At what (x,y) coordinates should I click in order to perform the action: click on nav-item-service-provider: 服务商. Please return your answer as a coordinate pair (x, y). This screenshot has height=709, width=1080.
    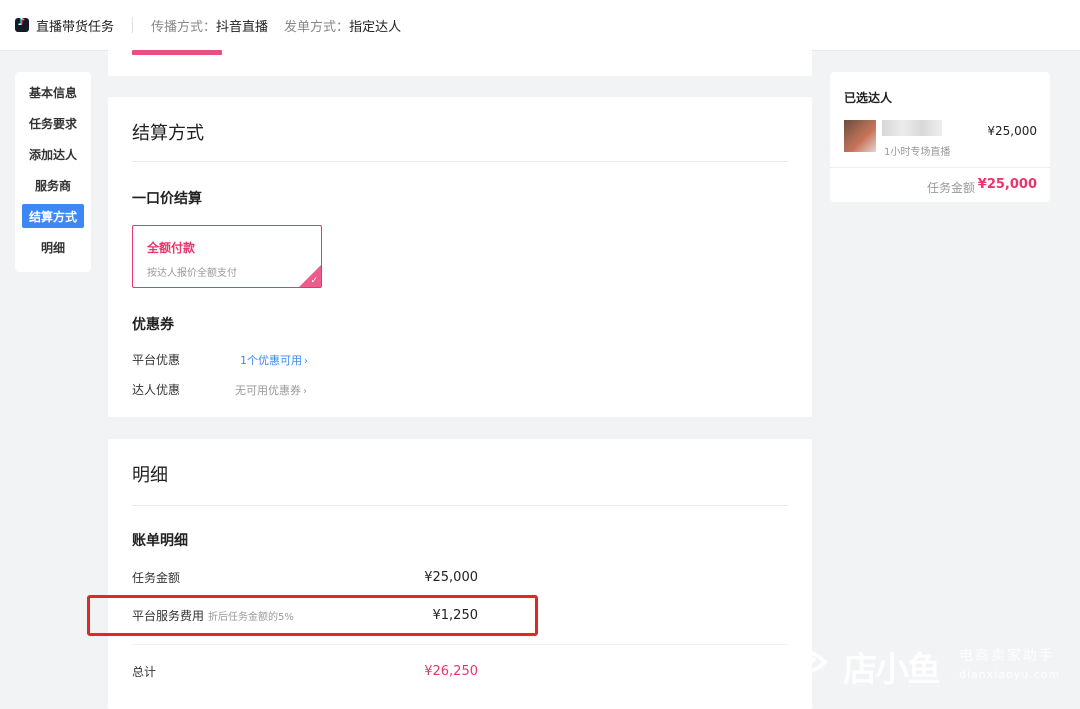
    Looking at the image, I should click on (53, 185).